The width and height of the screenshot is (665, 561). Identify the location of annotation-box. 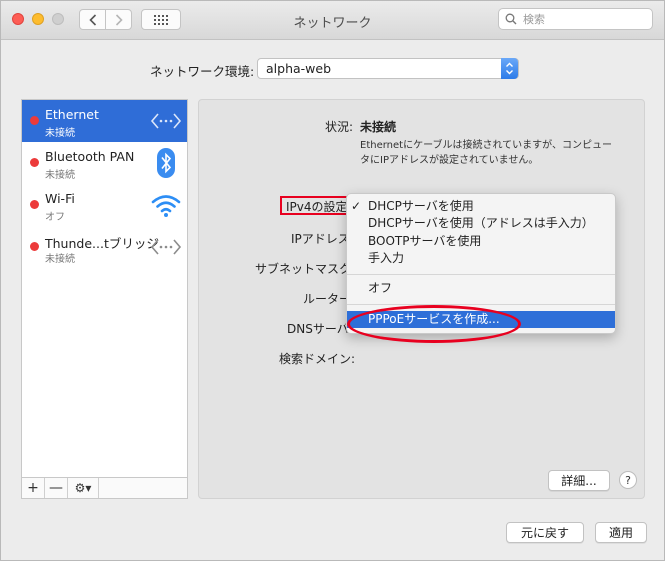
(315, 205).